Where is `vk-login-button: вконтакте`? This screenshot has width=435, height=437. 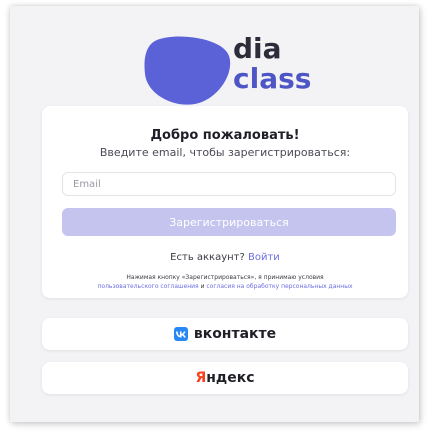 vk-login-button: вконтакте is located at coordinates (225, 334).